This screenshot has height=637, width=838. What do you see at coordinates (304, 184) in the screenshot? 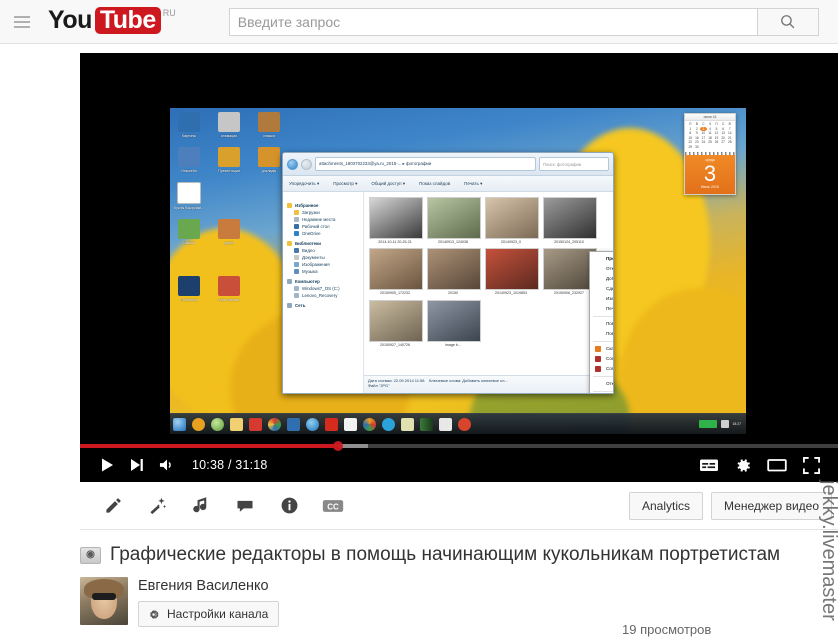
I see `explorer-toolbar-item: Упорядочить ▾` at bounding box center [304, 184].